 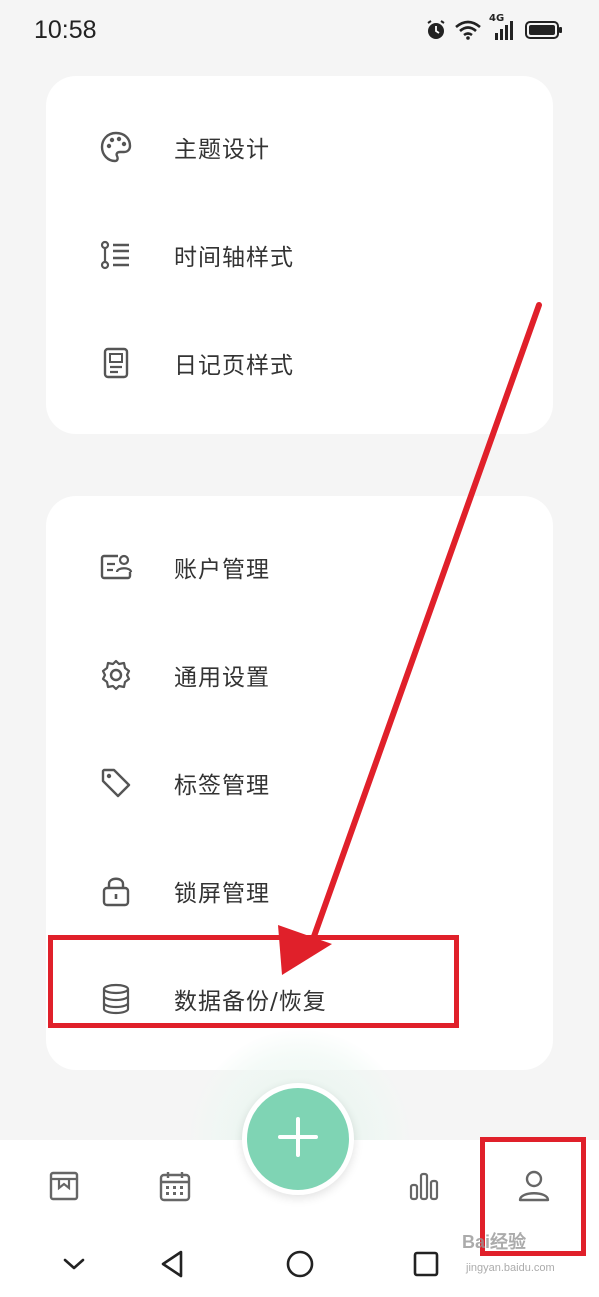 I want to click on watermark-url: jingyan.baidu.com, so click(x=510, y=1268).